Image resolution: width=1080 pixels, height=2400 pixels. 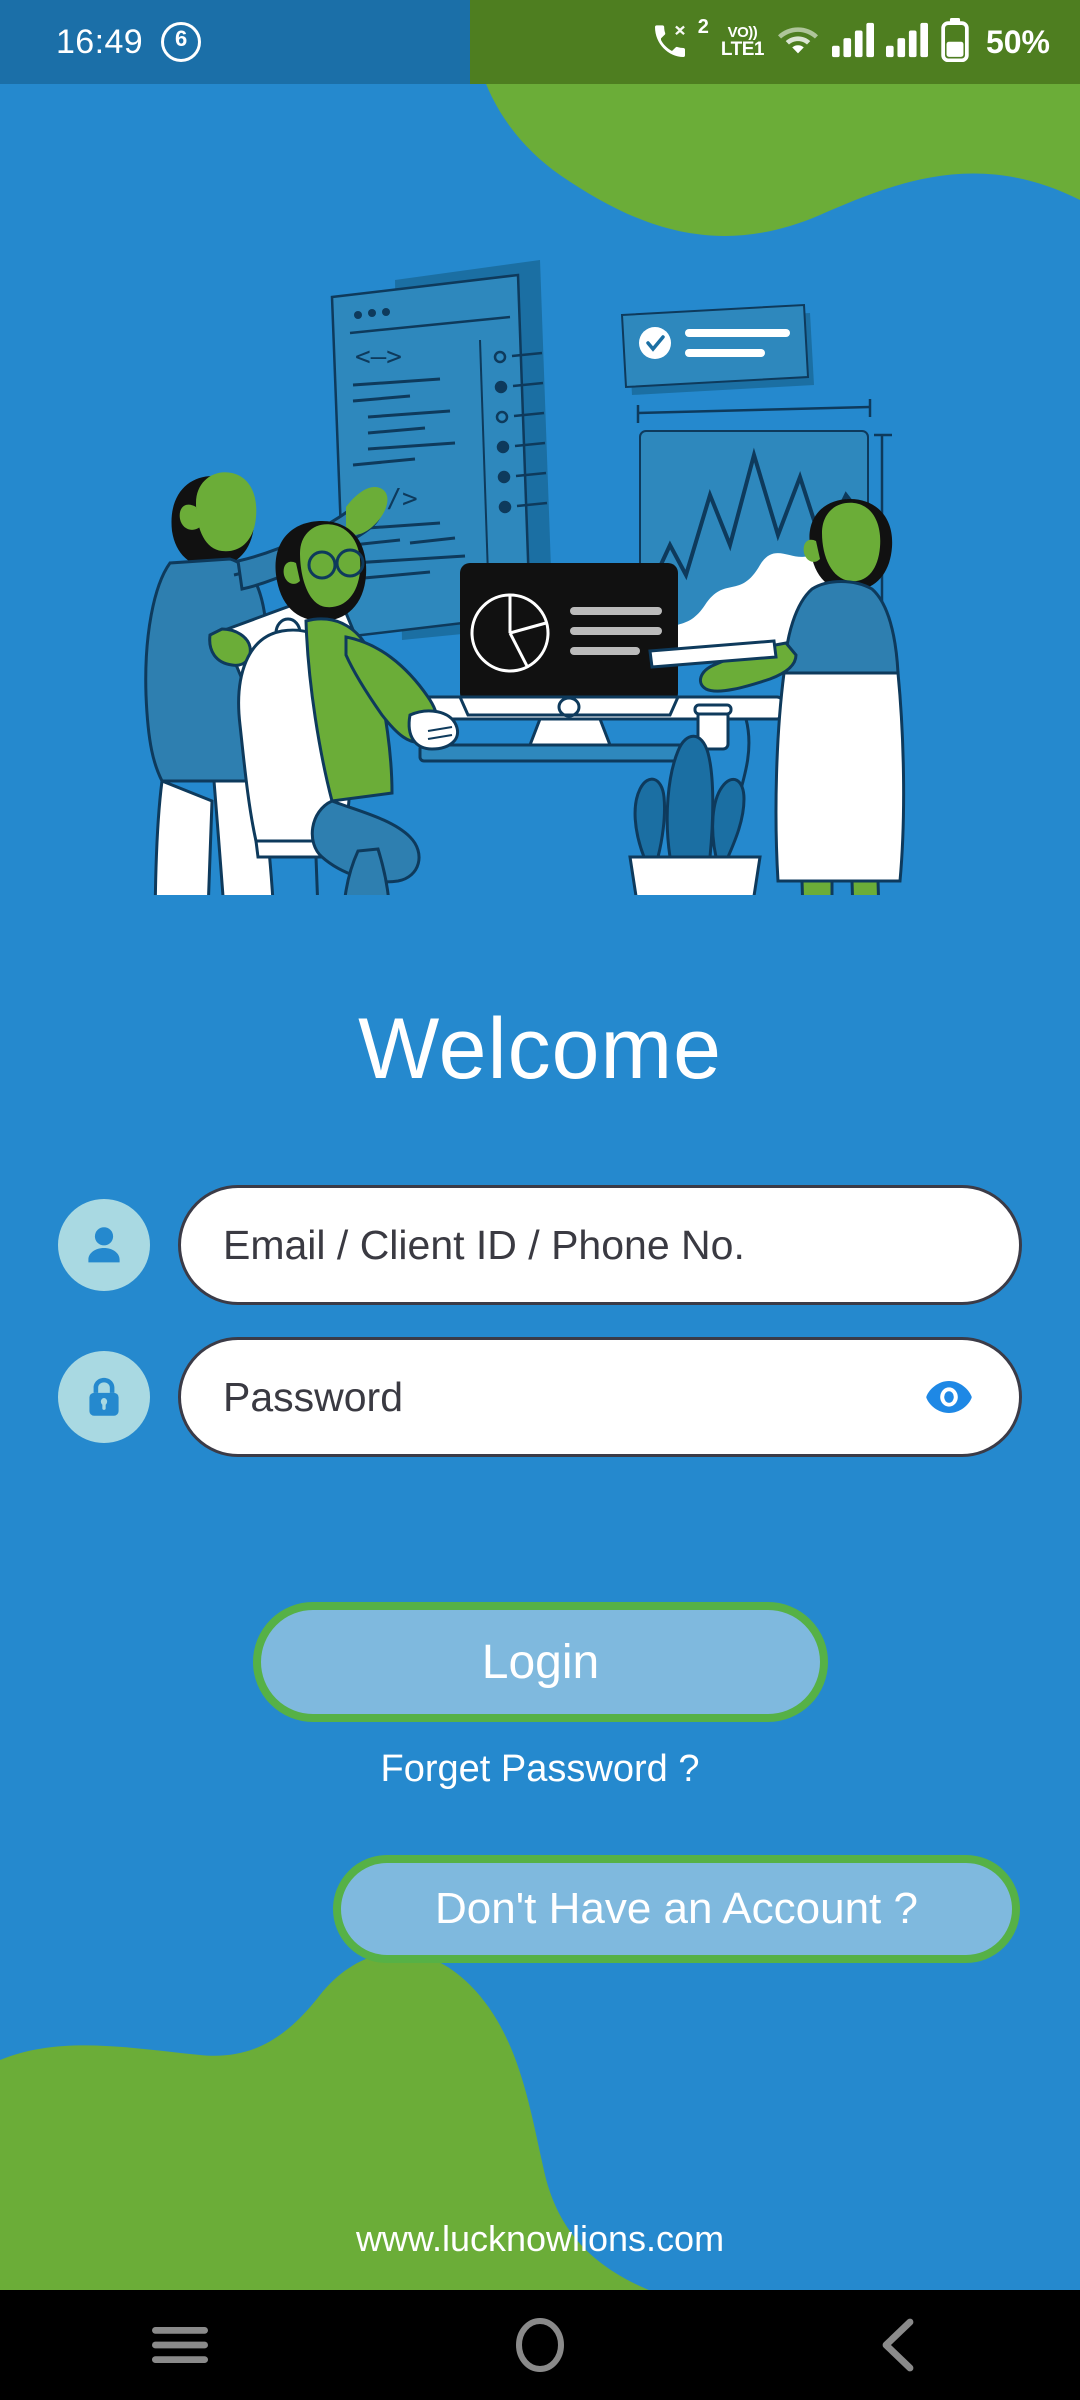 What do you see at coordinates (540, 42) in the screenshot?
I see `status-bar: 16:49 6 2 VO)) LTE1 50%` at bounding box center [540, 42].